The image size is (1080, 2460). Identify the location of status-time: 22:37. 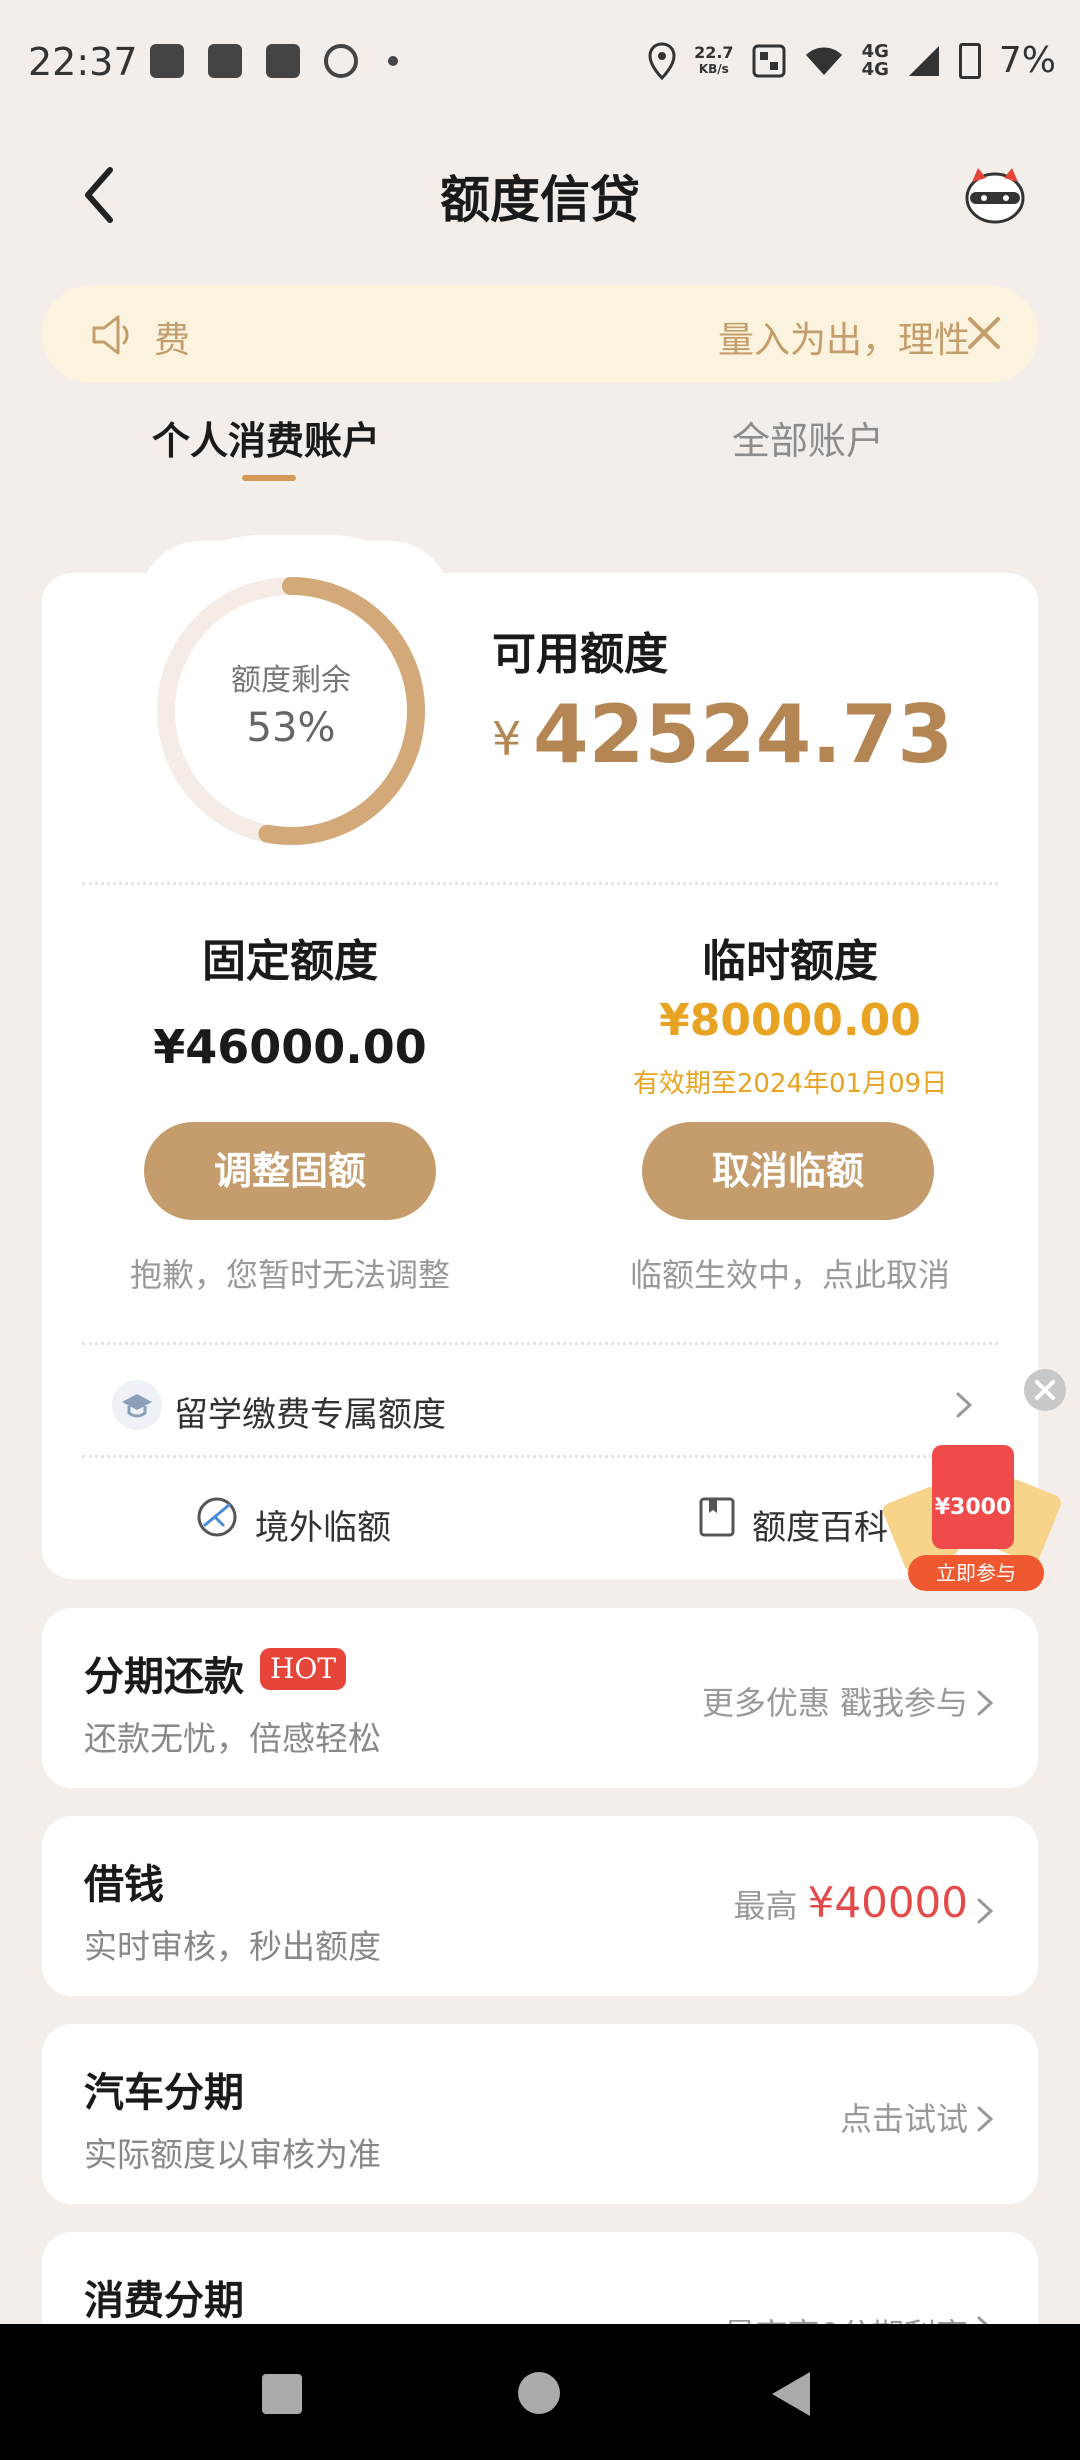
(83, 62).